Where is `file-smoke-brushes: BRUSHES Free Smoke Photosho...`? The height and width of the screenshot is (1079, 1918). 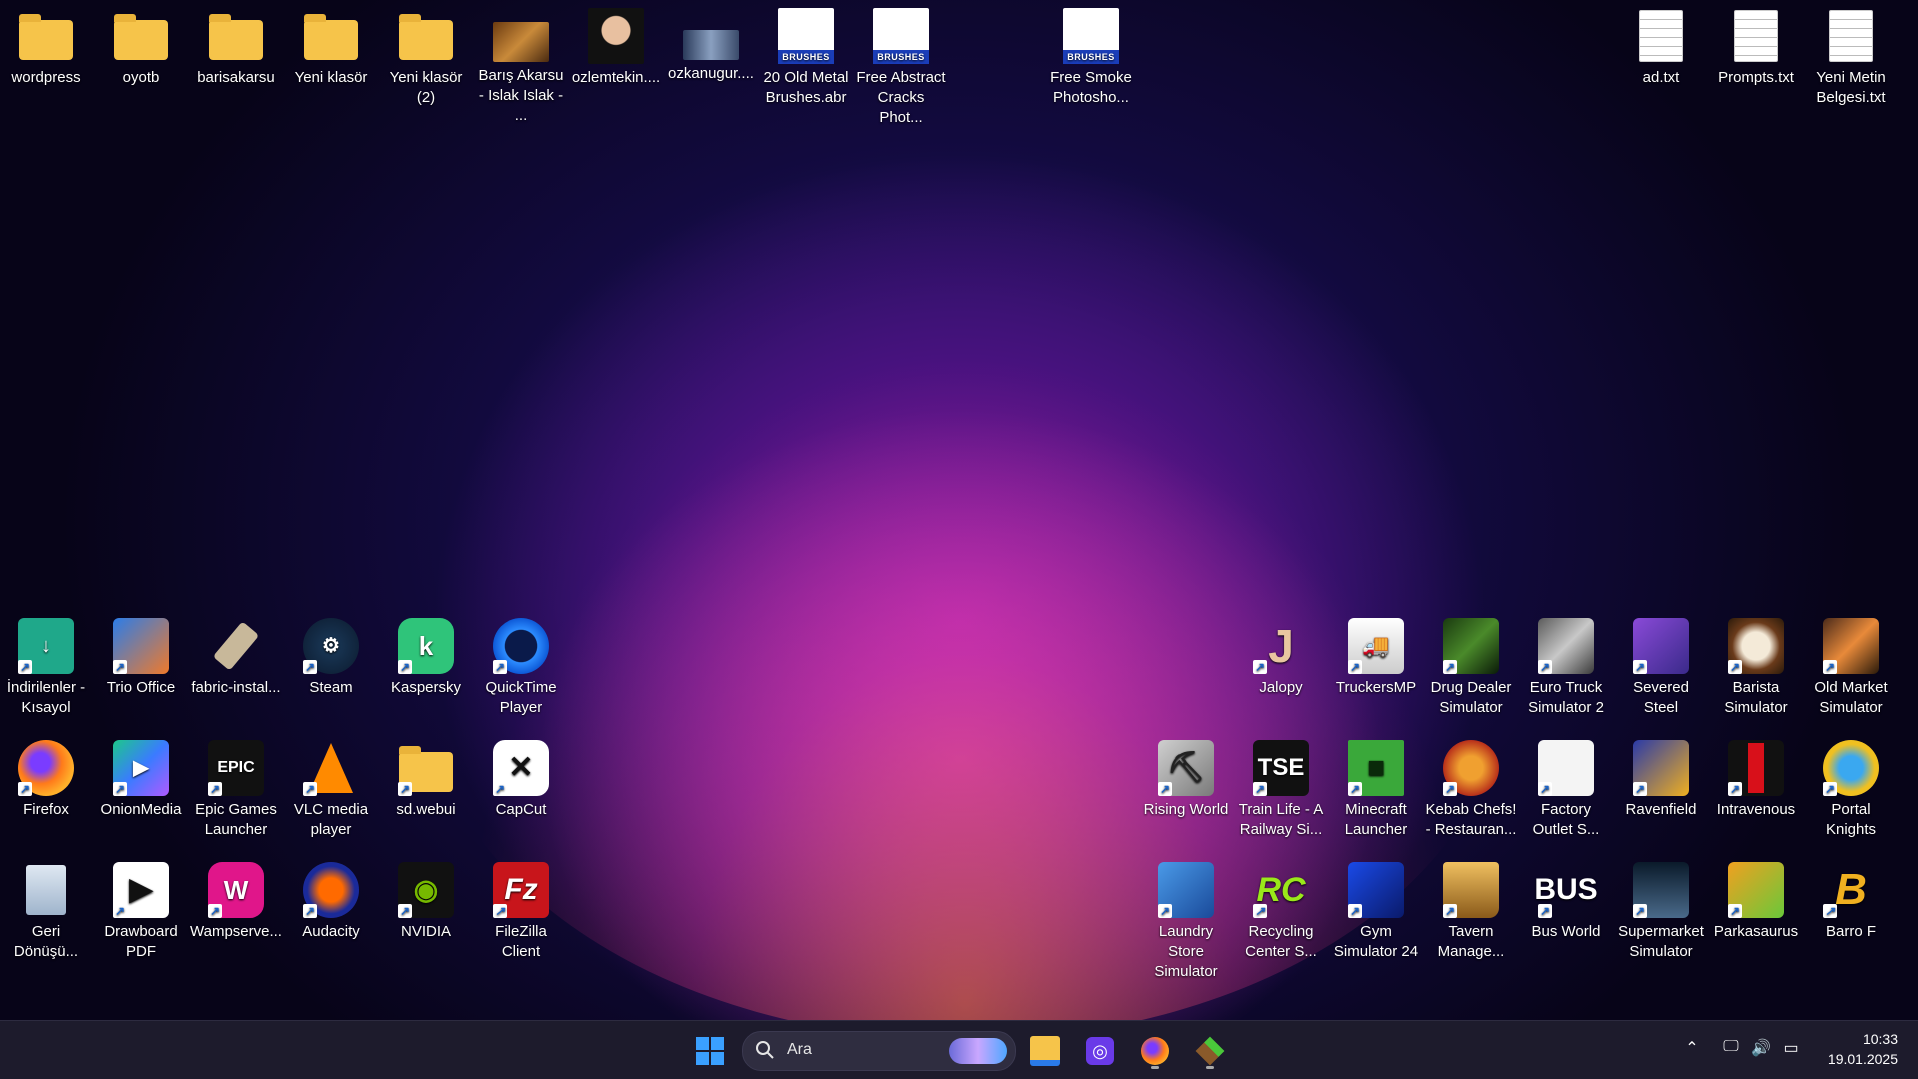
file-smoke-brushes: BRUSHES Free Smoke Photosho... is located at coordinates (1091, 58).